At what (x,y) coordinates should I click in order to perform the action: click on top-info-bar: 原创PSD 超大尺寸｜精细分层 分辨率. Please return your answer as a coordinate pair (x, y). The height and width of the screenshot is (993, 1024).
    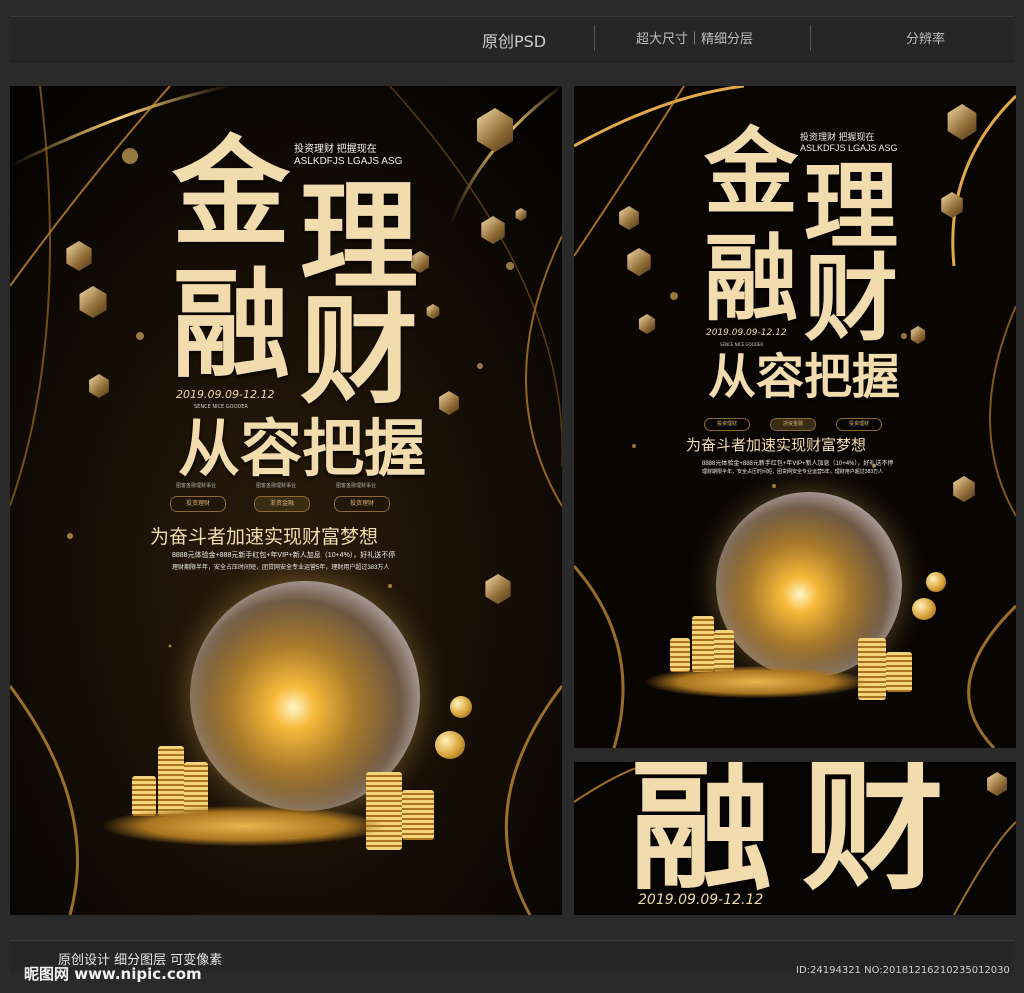
    Looking at the image, I should click on (512, 39).